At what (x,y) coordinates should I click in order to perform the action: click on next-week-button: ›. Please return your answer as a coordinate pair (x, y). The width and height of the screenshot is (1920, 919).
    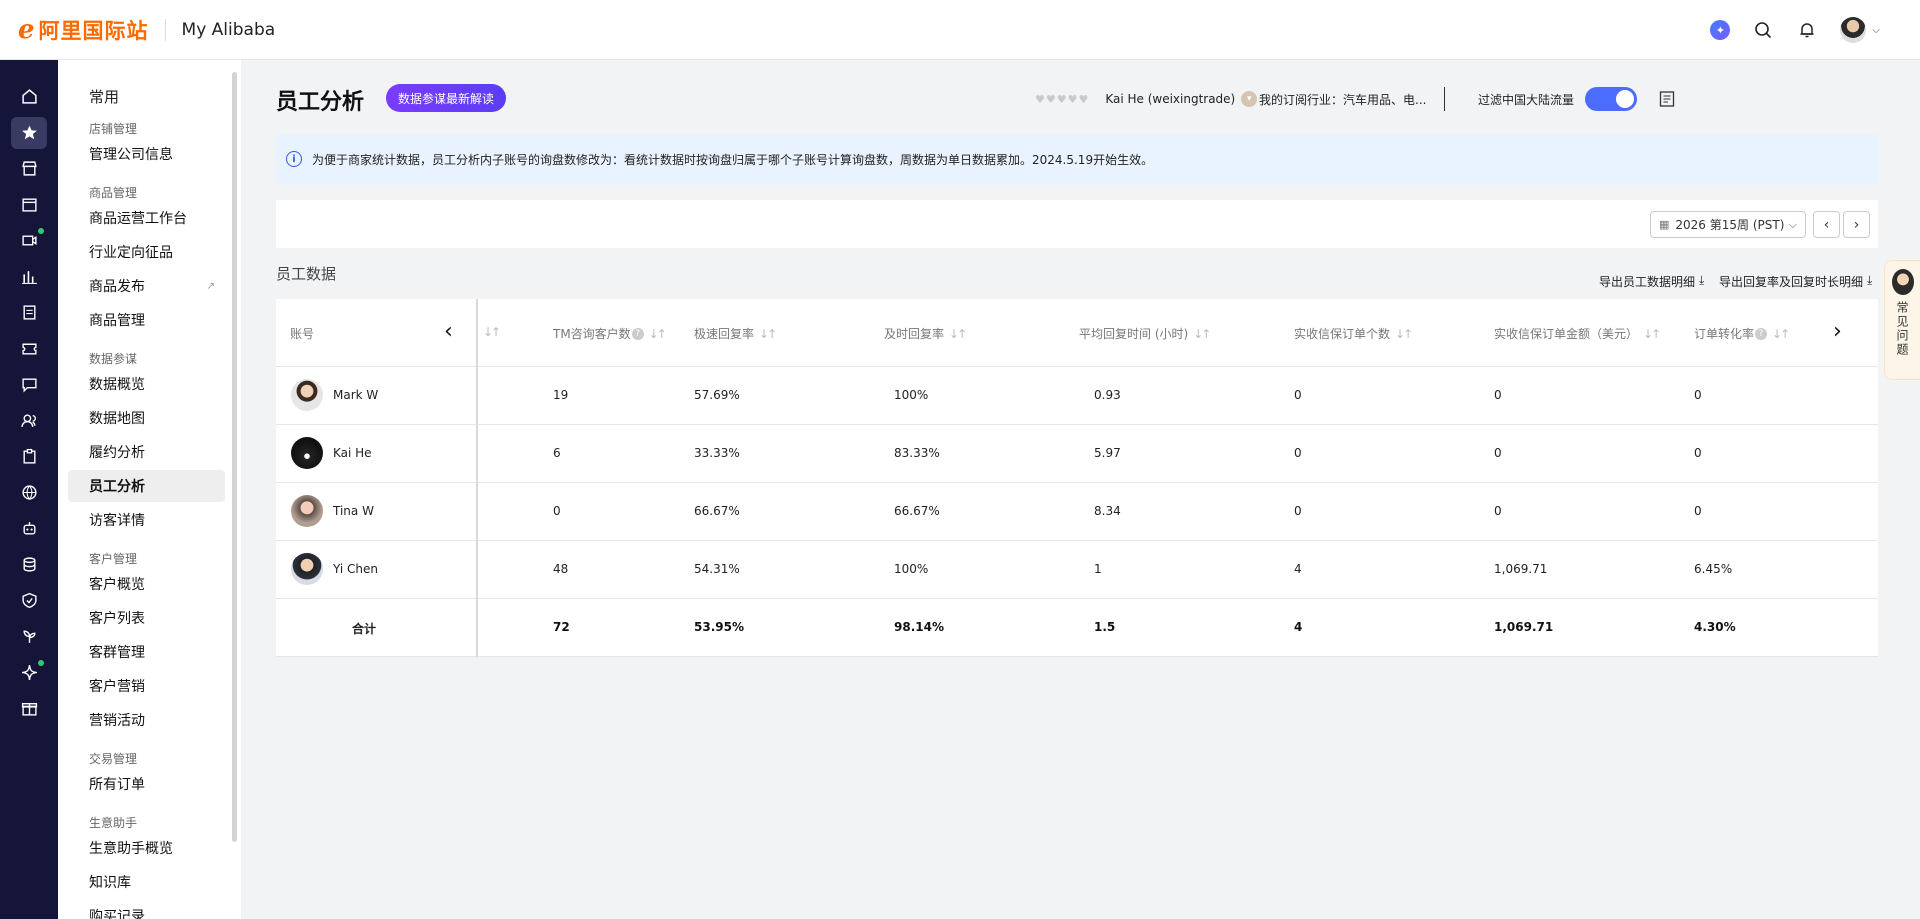
    Looking at the image, I should click on (1856, 224).